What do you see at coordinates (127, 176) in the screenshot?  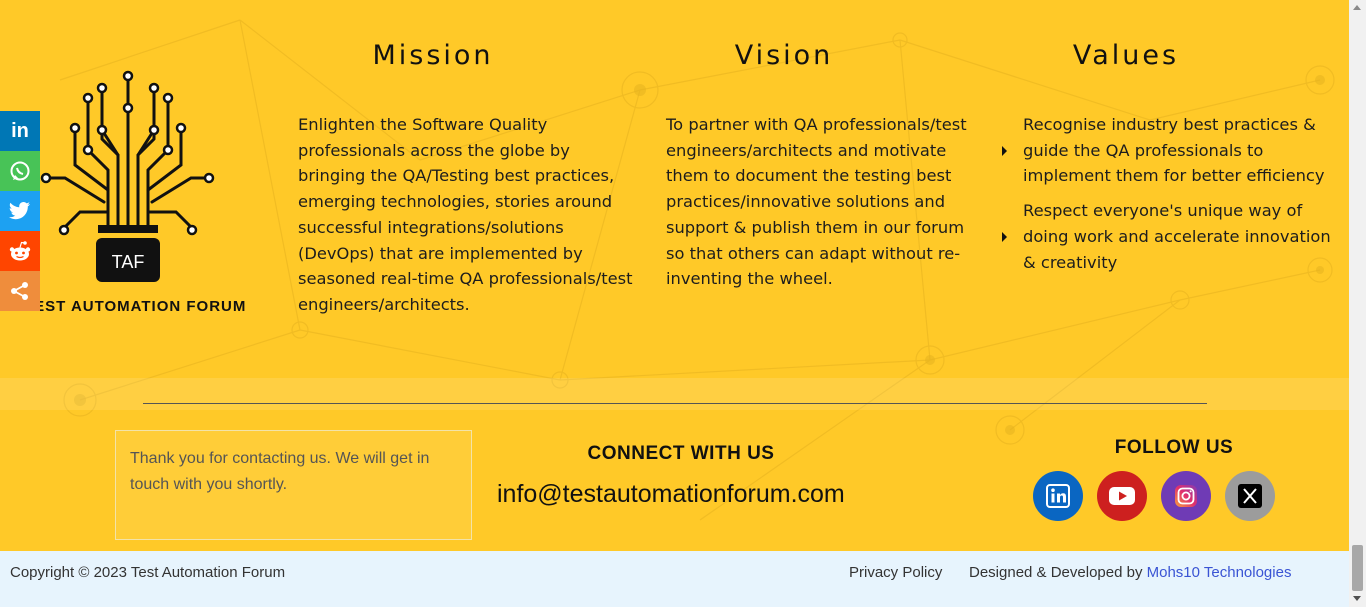 I see `taf-logo: TAF` at bounding box center [127, 176].